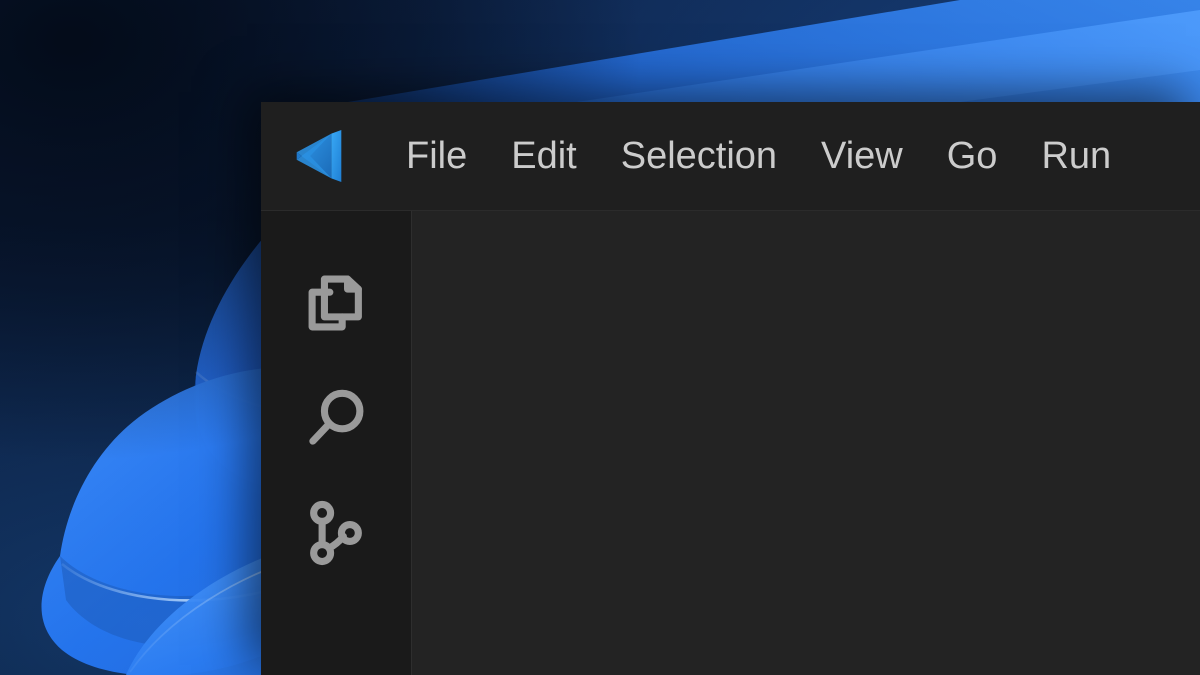 This screenshot has height=675, width=1200. I want to click on activity-bar-item-search, so click(336, 417).